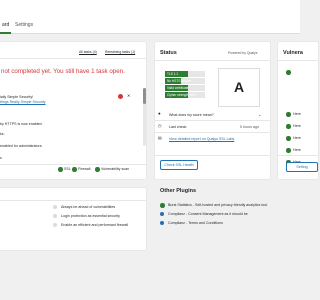 The height and width of the screenshot is (300, 320). I want to click on active-tab-indicator, so click(5, 33).